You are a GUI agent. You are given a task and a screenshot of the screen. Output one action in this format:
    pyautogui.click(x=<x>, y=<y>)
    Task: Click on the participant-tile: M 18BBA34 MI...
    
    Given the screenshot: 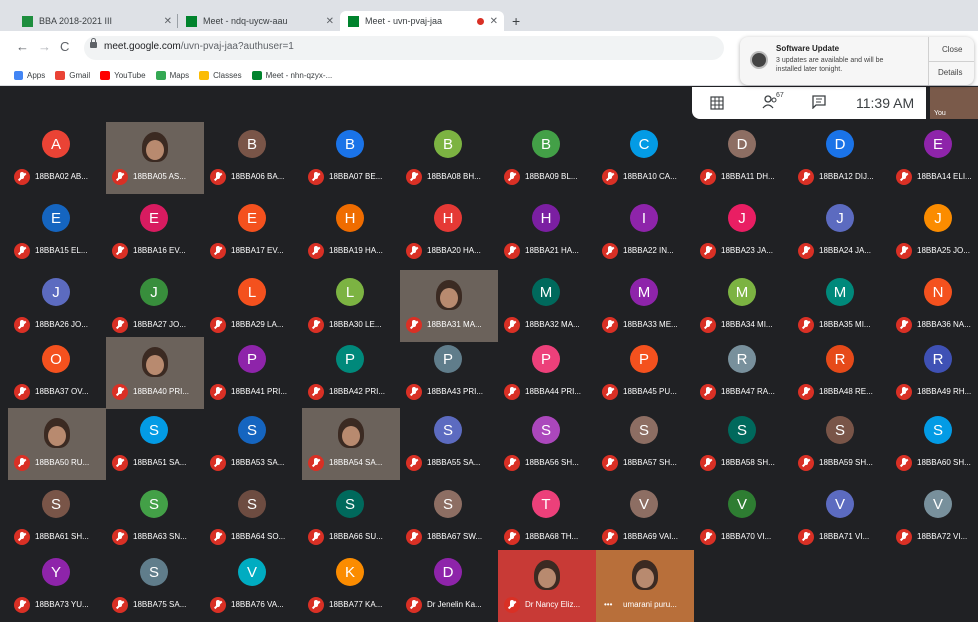 What is the action you would take?
    pyautogui.click(x=743, y=306)
    